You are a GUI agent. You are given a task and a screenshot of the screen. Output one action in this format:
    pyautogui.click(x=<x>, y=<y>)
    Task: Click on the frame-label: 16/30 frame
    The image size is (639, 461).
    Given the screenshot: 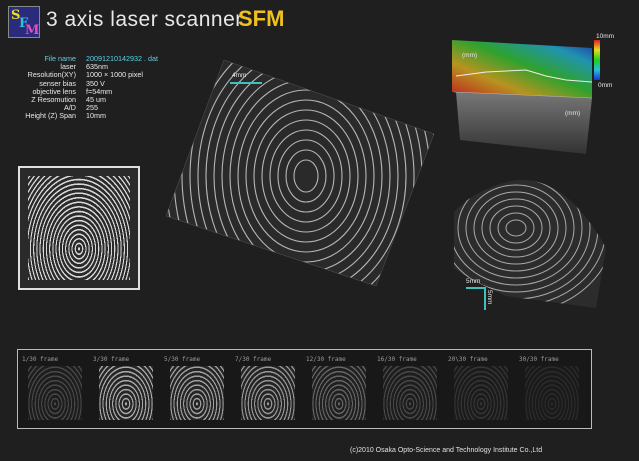 What is the action you would take?
    pyautogui.click(x=397, y=359)
    